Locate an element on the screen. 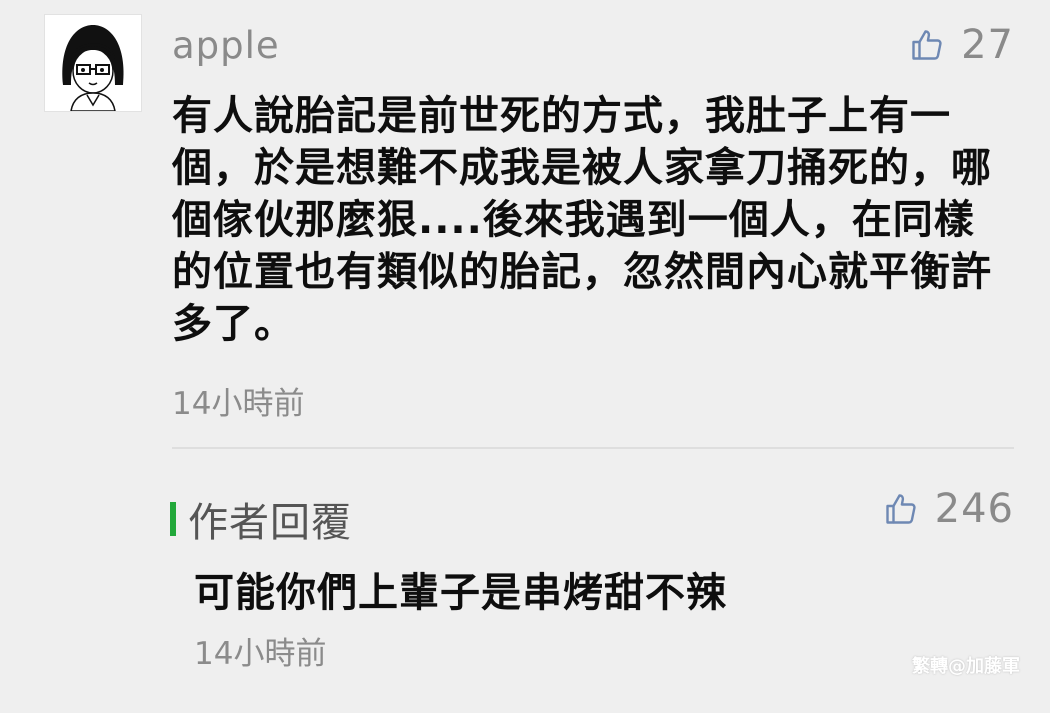  cartoon-girl-avatar-icon is located at coordinates (93, 63).